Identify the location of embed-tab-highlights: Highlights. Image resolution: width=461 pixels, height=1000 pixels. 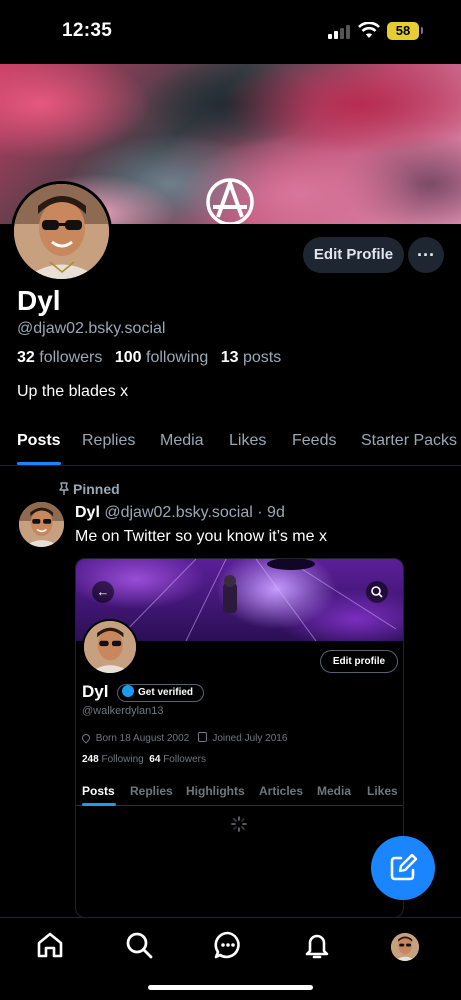
(215, 791).